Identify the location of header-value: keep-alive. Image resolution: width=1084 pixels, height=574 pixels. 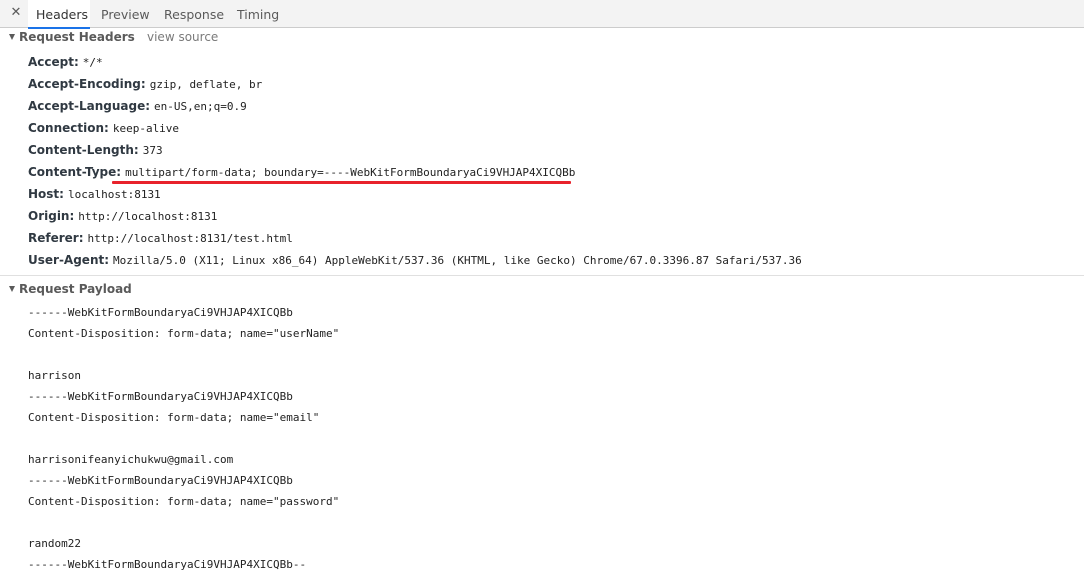
(146, 128).